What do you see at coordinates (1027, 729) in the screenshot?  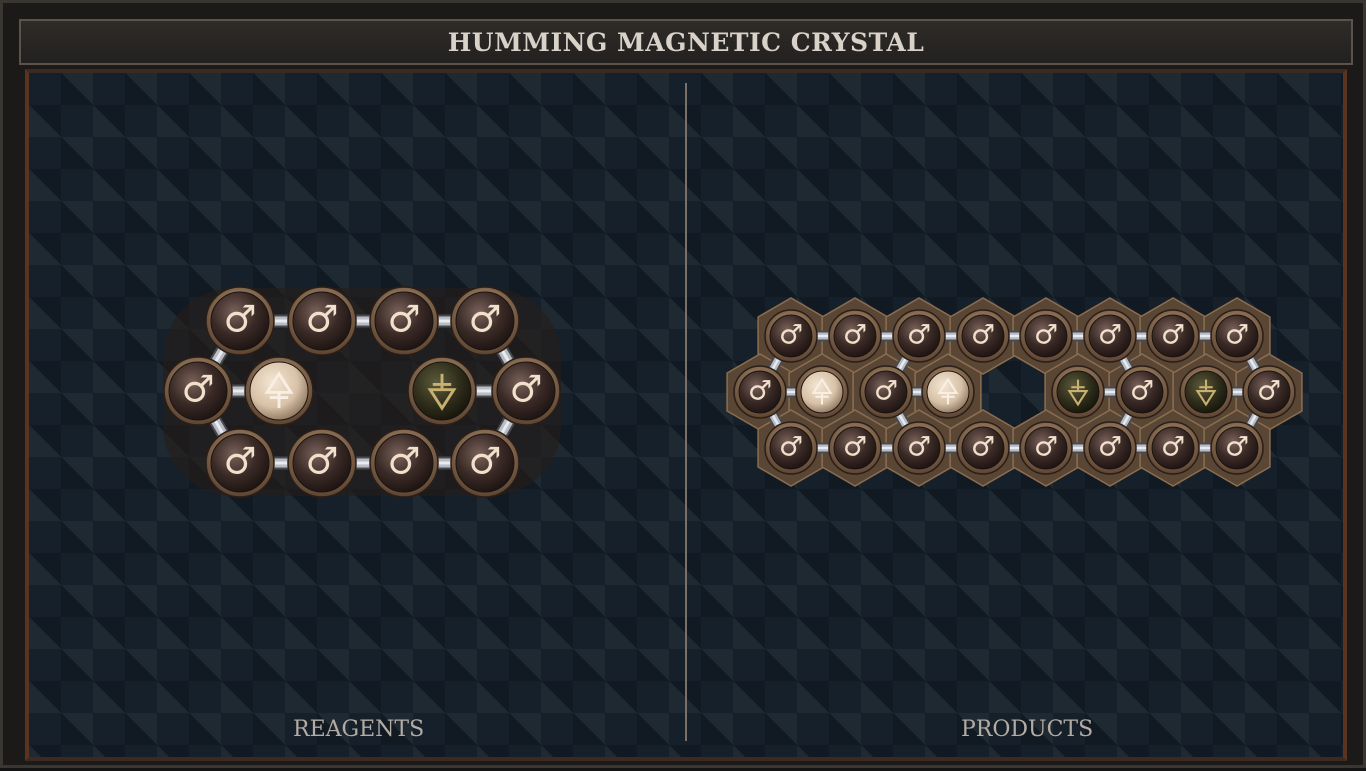 I see `products-label: PRODUCTS` at bounding box center [1027, 729].